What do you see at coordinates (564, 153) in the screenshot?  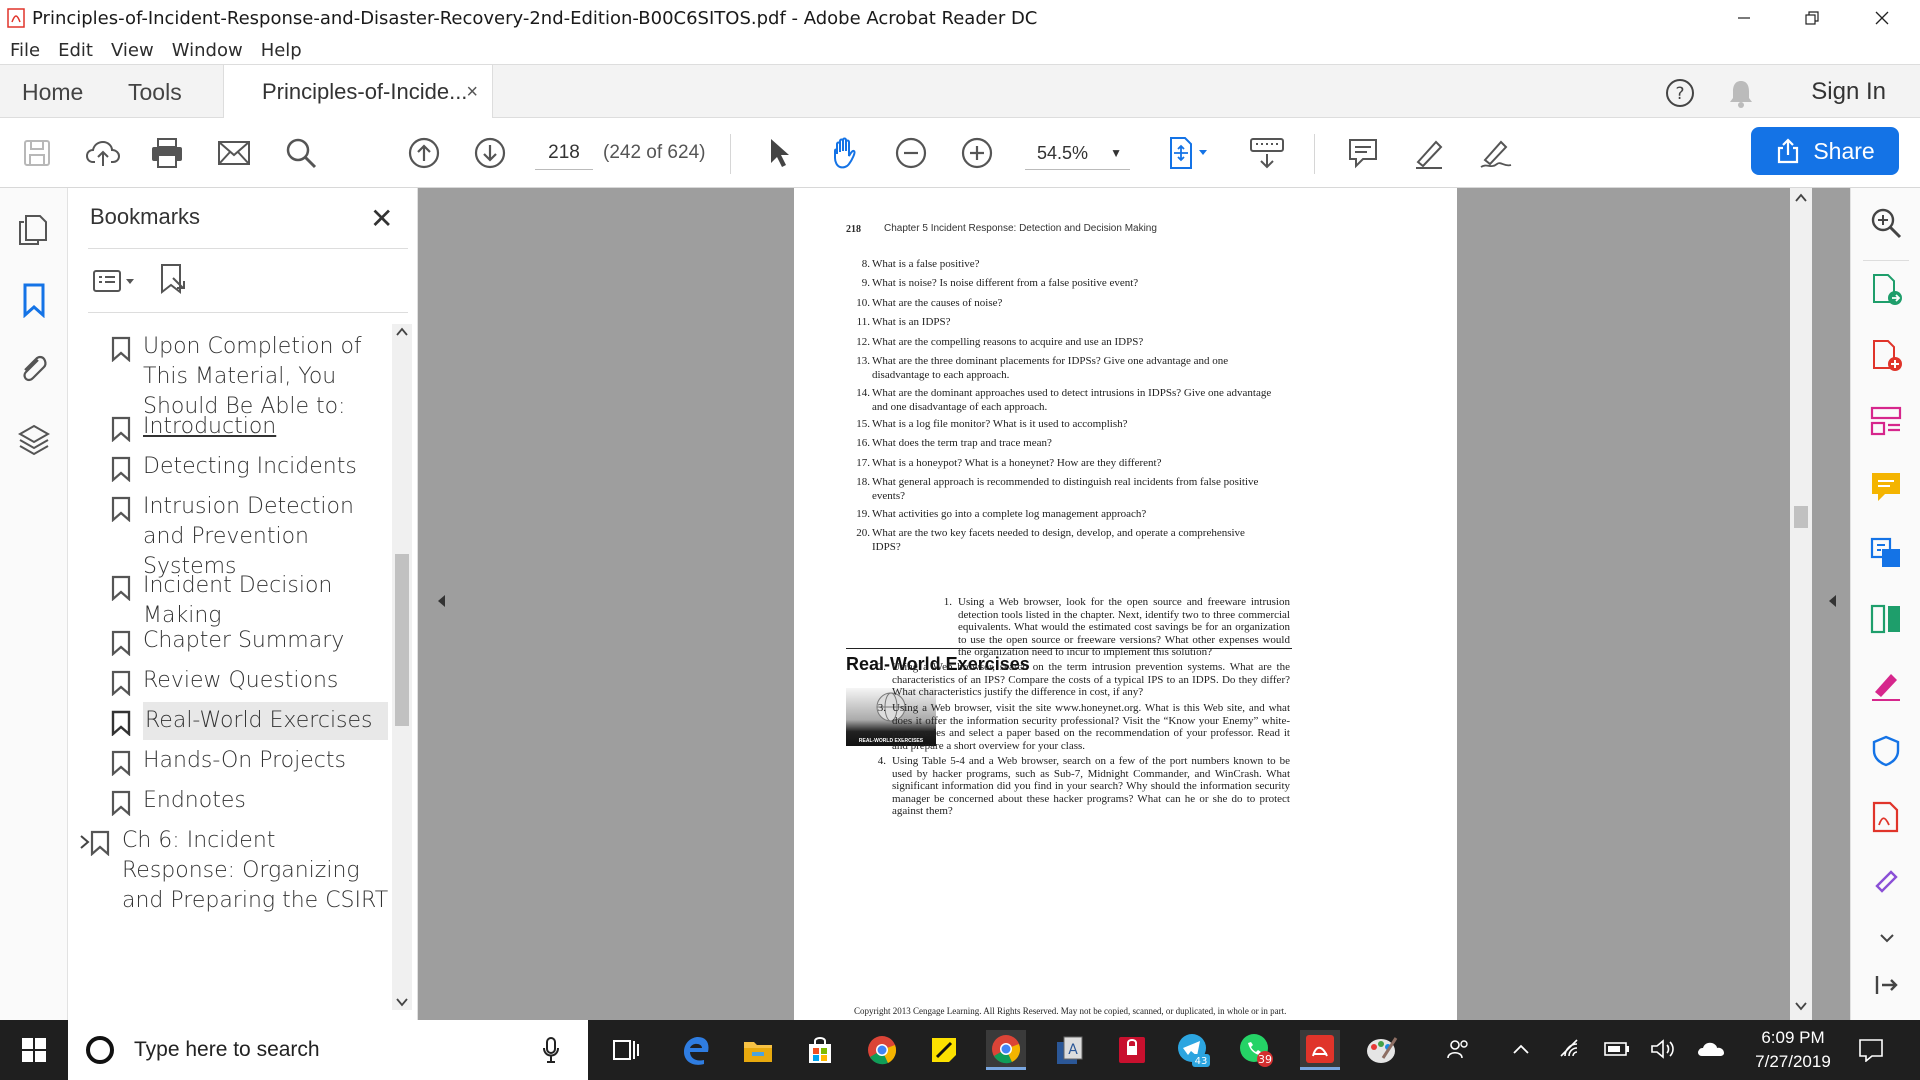 I see `page-number-input: 218` at bounding box center [564, 153].